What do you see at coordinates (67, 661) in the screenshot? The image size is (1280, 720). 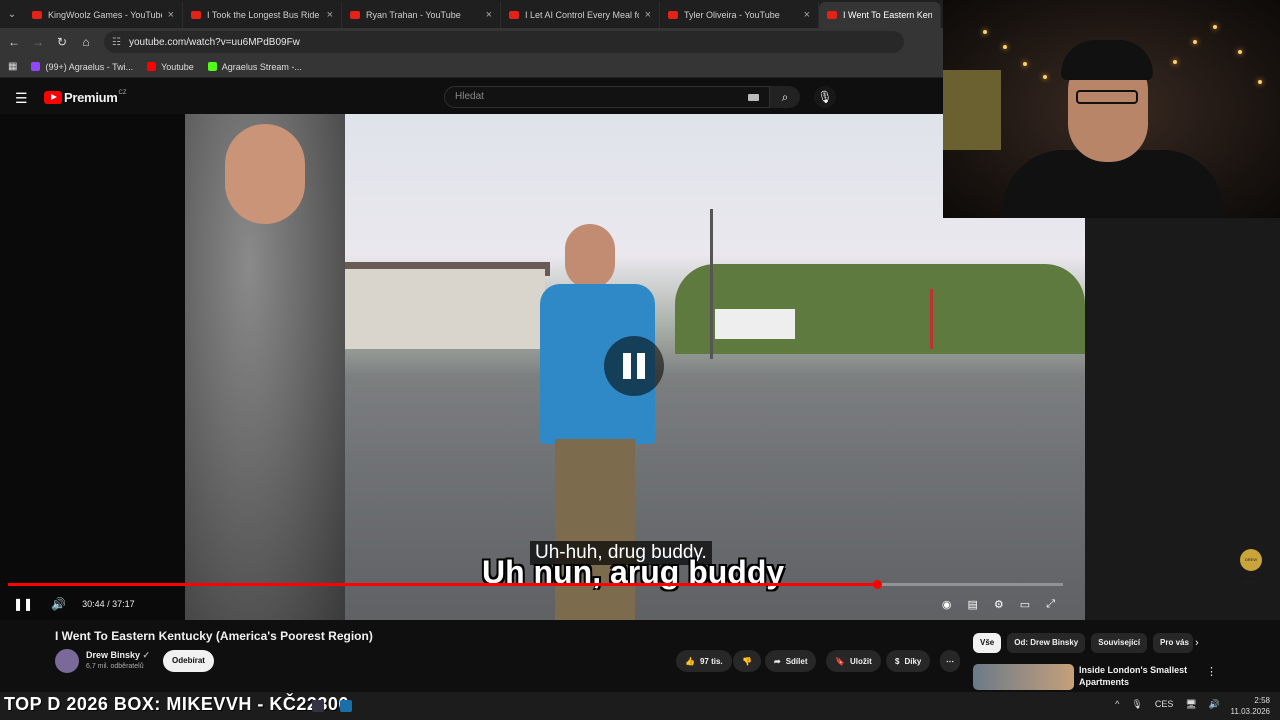 I see `channel-avatar` at bounding box center [67, 661].